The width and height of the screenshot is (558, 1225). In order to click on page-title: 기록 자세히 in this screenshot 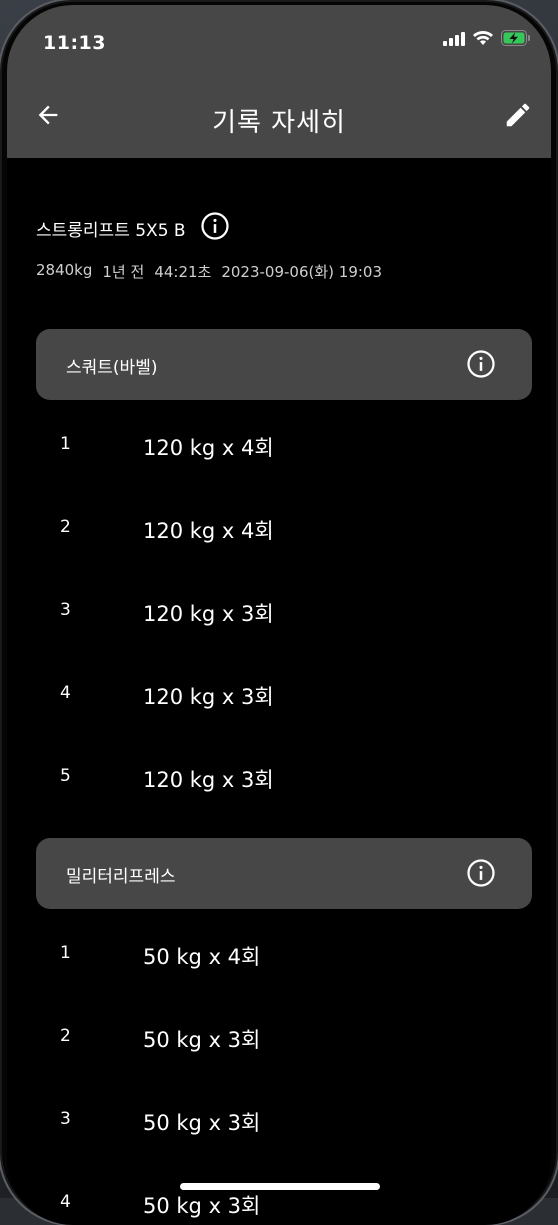, I will do `click(279, 123)`.